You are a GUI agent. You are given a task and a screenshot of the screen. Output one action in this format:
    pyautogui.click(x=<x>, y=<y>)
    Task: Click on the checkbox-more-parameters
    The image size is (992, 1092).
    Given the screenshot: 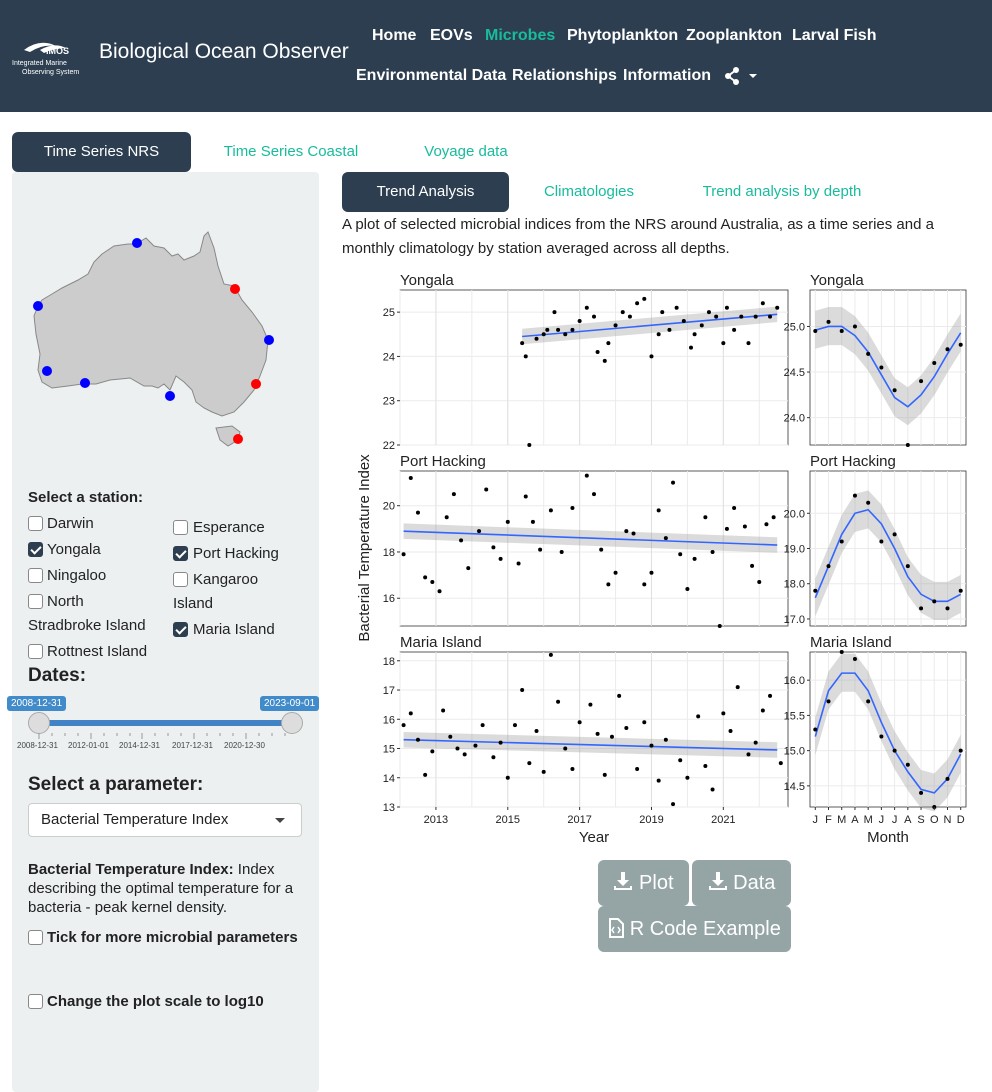 What is the action you would take?
    pyautogui.click(x=35, y=937)
    